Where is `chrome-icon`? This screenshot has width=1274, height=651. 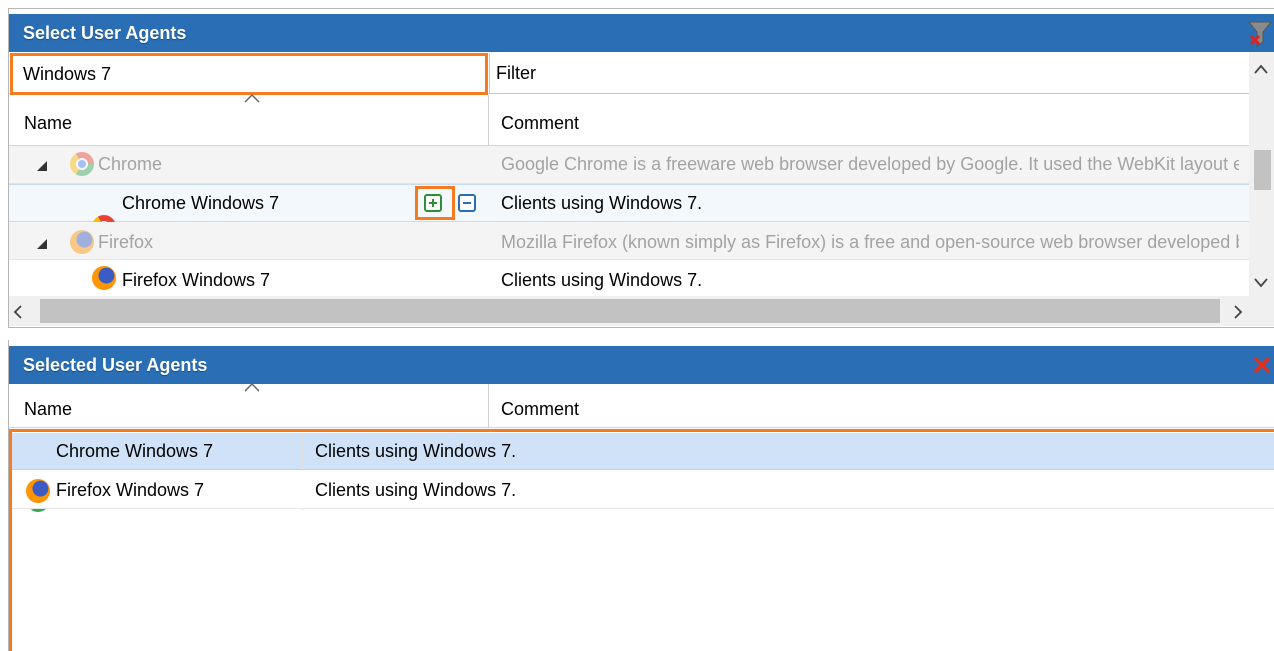
chrome-icon is located at coordinates (82, 164).